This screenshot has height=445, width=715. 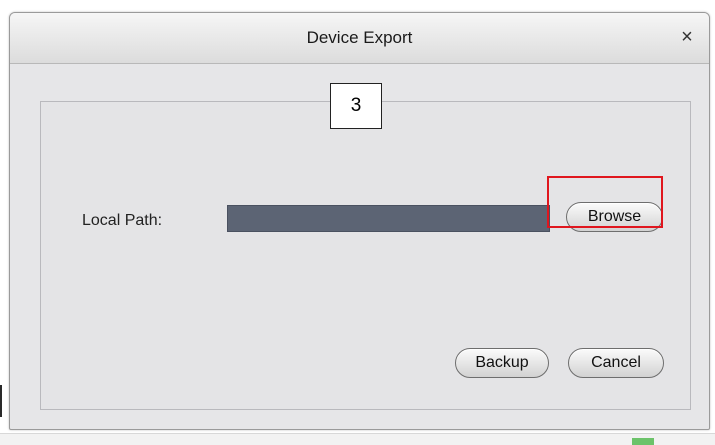 I want to click on background-app-strip, so click(x=357, y=439).